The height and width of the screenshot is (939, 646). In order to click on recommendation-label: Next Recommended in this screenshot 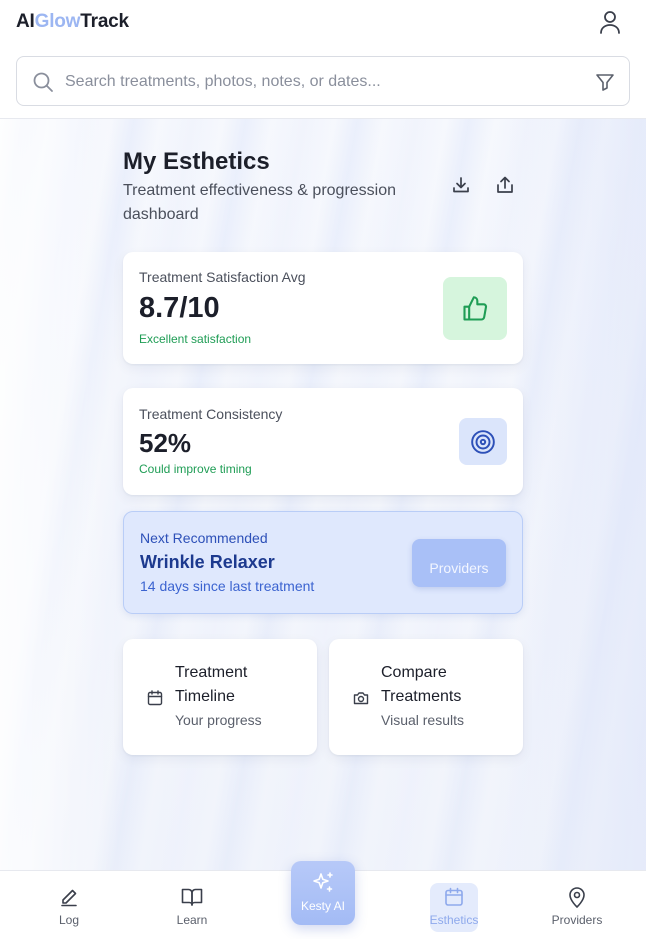, I will do `click(204, 538)`.